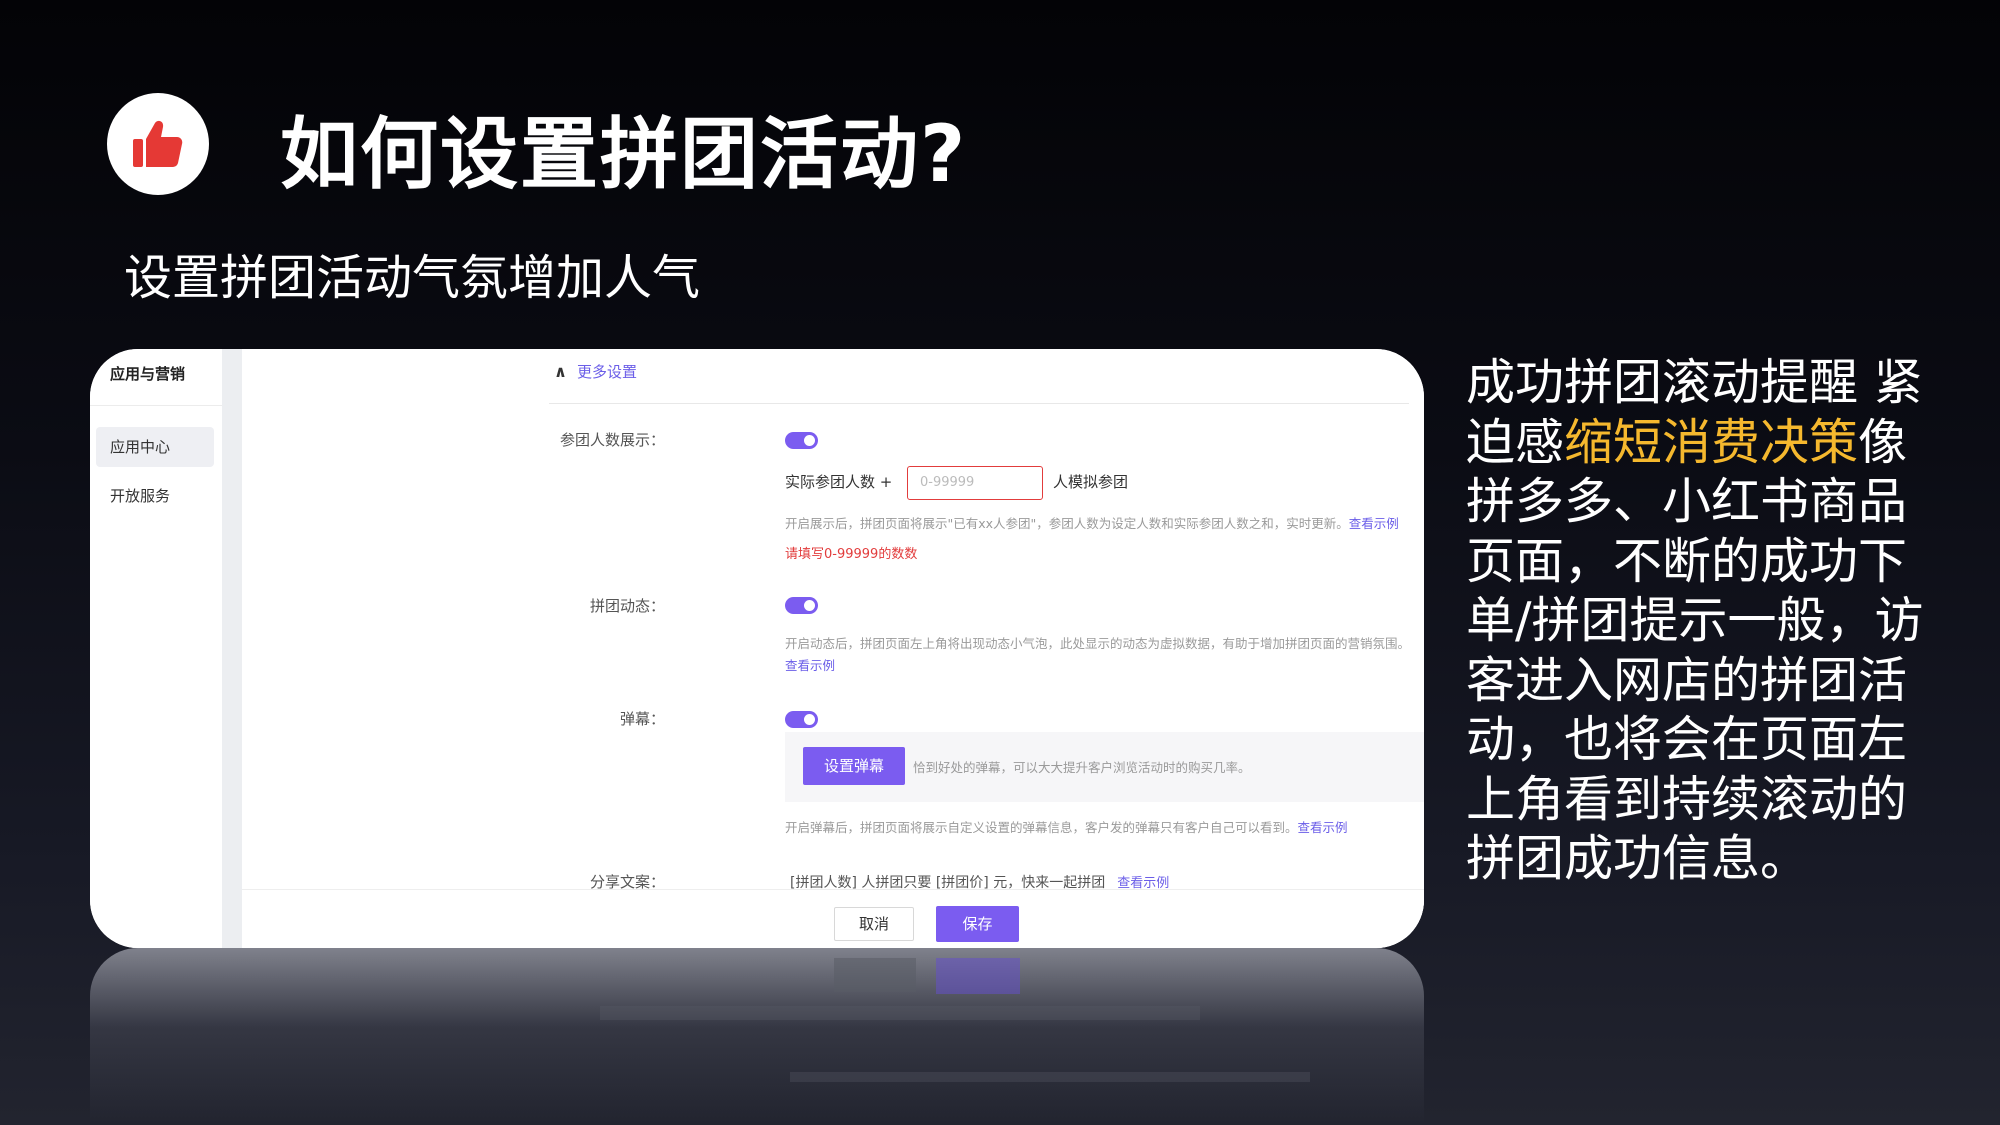  What do you see at coordinates (1082, 767) in the screenshot?
I see `danmu-tip: 恰到好处的弹幕，可以大大提升客户浏览活动时的购买几率。` at bounding box center [1082, 767].